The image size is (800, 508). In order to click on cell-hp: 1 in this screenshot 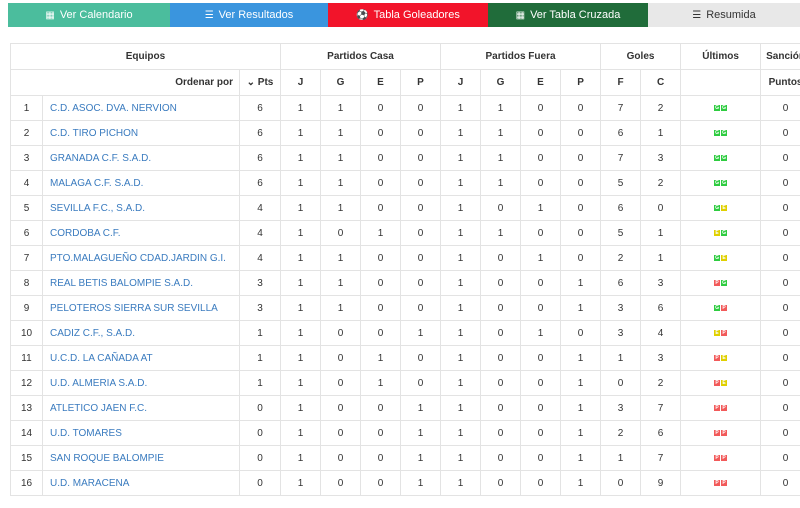, I will do `click(420, 333)`.